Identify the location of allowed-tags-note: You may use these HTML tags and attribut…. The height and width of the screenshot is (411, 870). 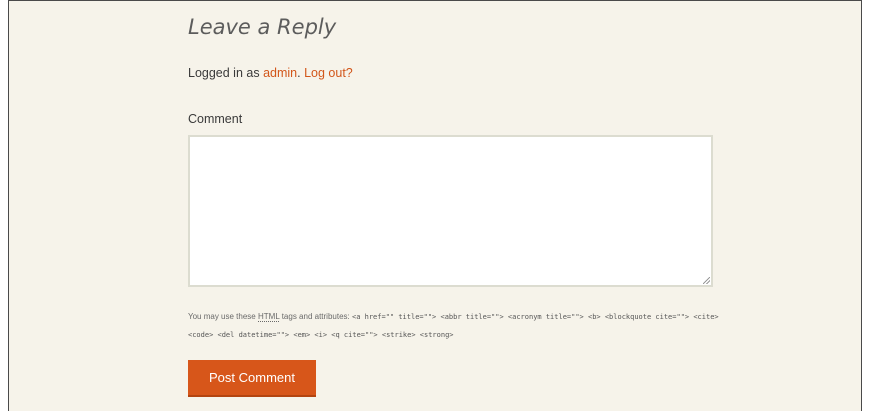
(455, 326).